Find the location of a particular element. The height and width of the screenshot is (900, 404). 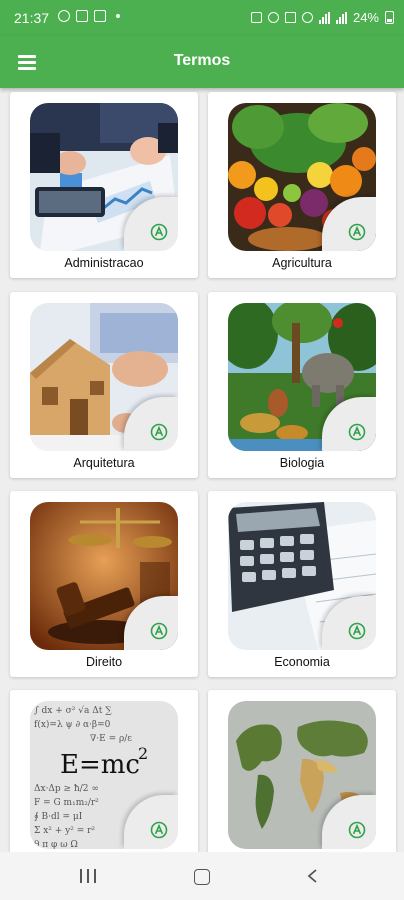

more-notifications-icon is located at coordinates (118, 16).